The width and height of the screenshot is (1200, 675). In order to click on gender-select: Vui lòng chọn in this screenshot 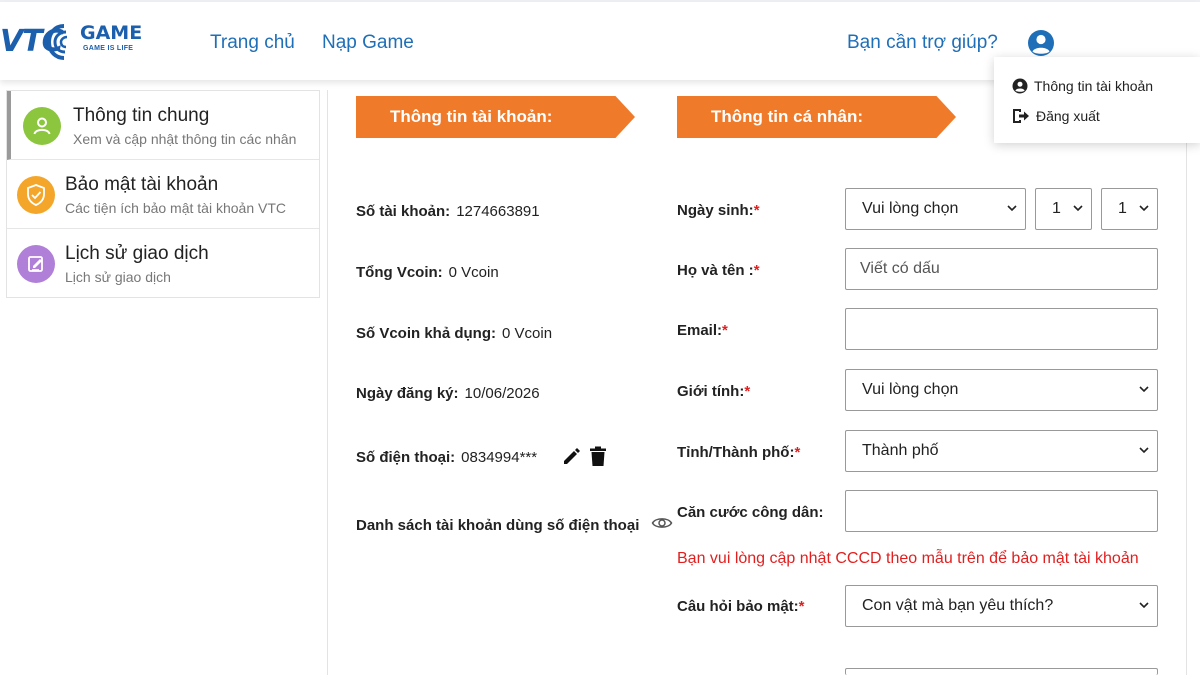, I will do `click(1001, 390)`.